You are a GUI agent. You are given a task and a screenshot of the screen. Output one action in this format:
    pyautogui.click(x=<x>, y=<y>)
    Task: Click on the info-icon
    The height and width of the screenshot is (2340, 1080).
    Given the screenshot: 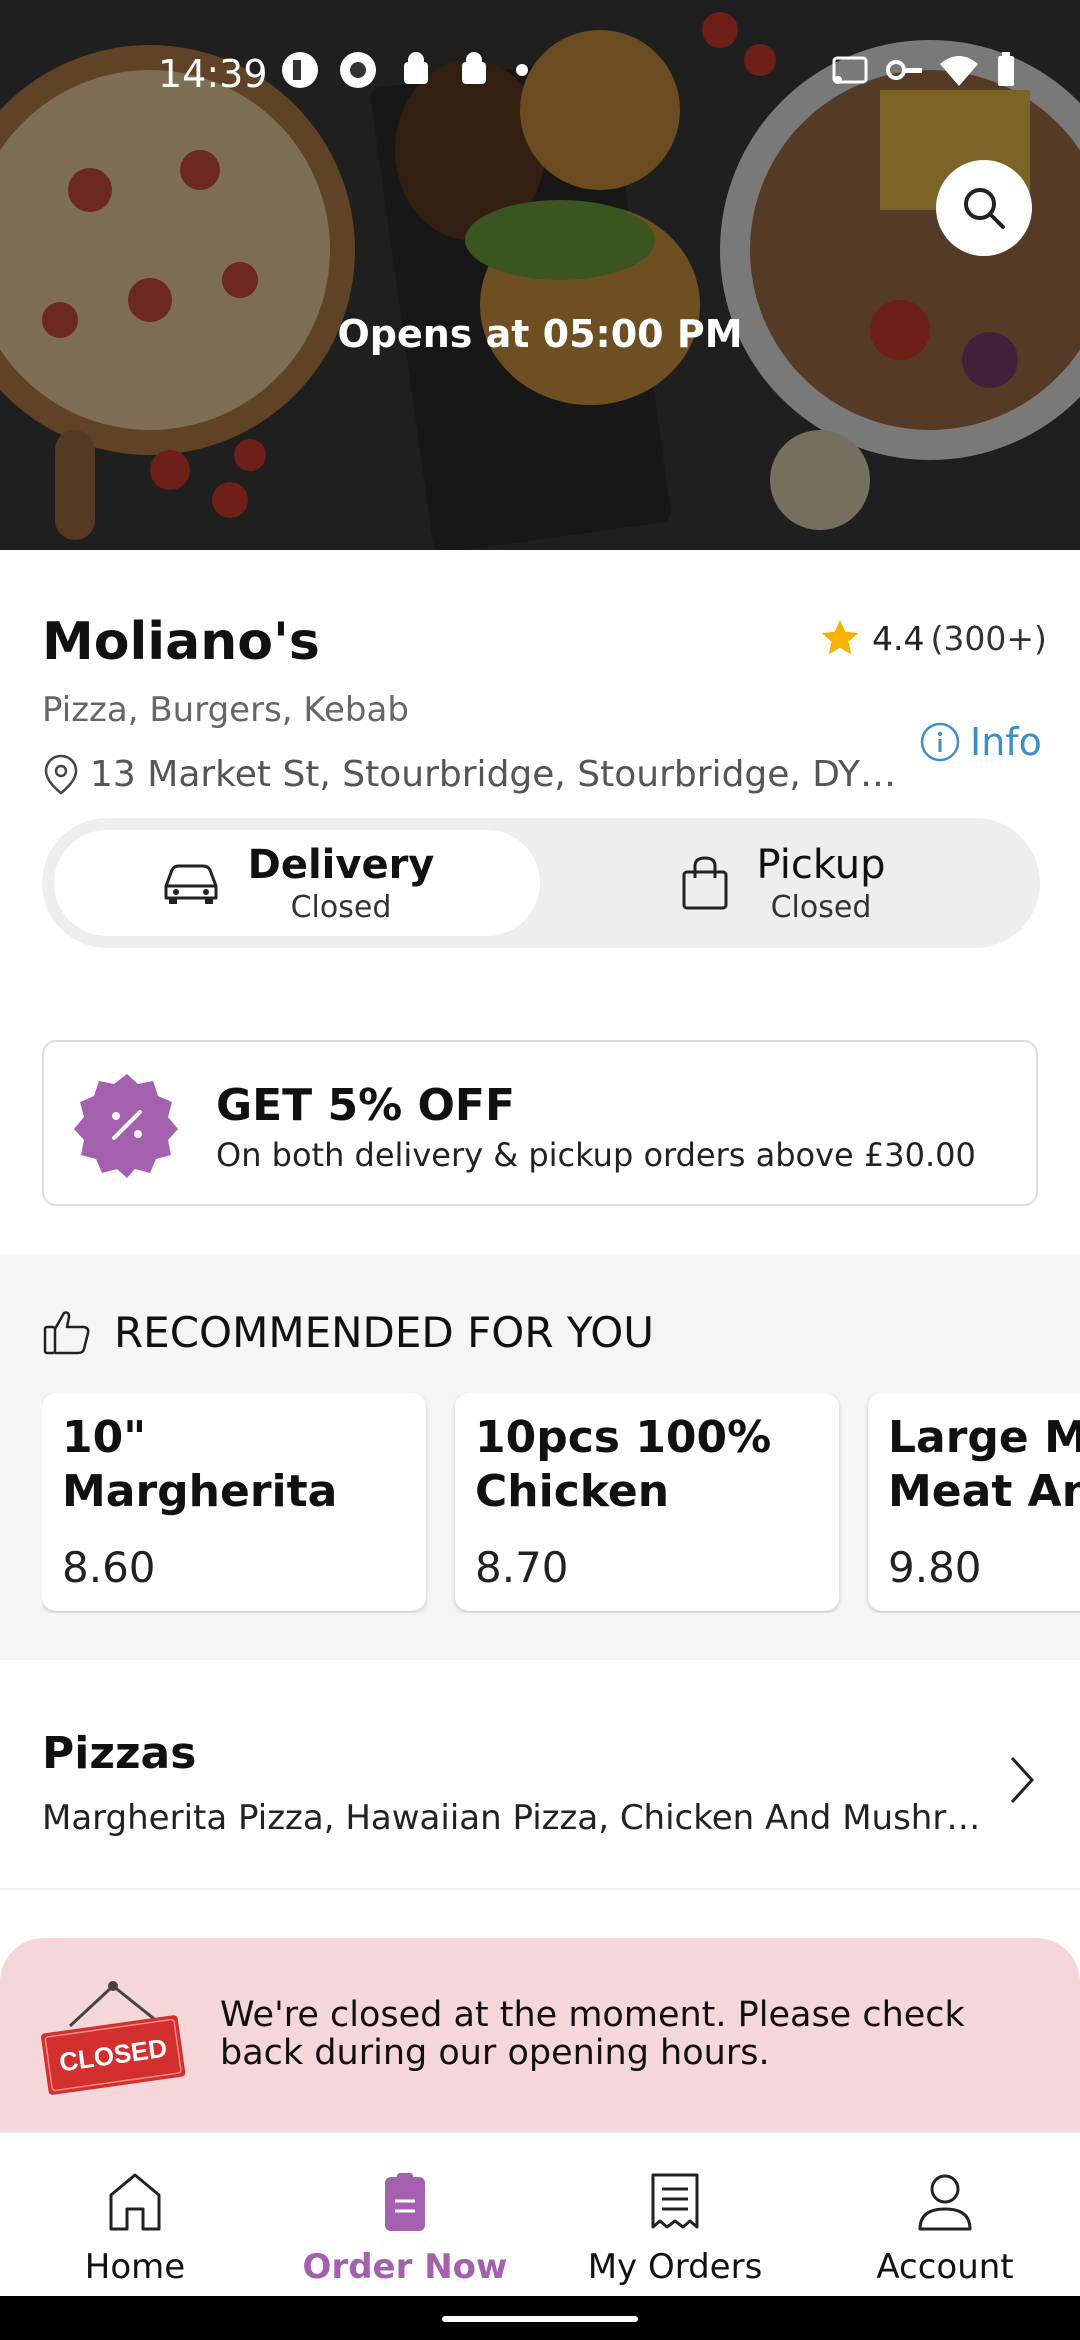 What is the action you would take?
    pyautogui.click(x=940, y=742)
    